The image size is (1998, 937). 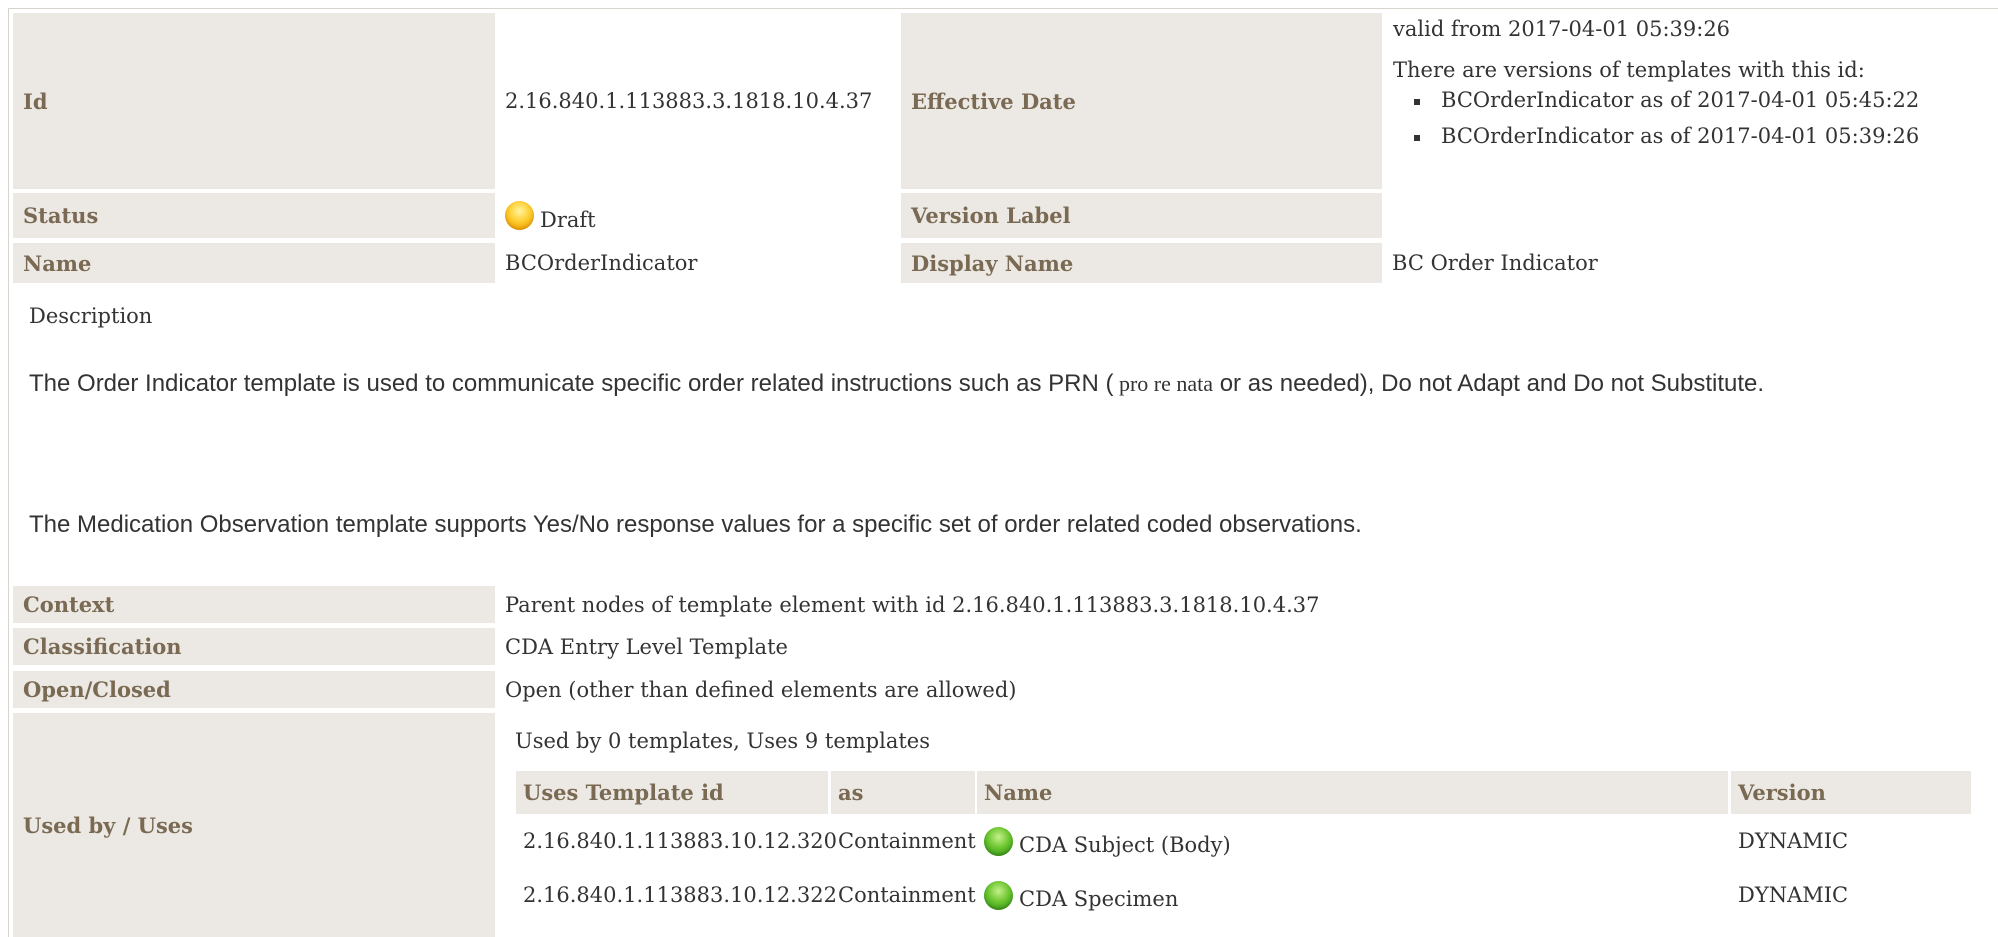 I want to click on display-name-label: Display Name, so click(x=1141, y=263).